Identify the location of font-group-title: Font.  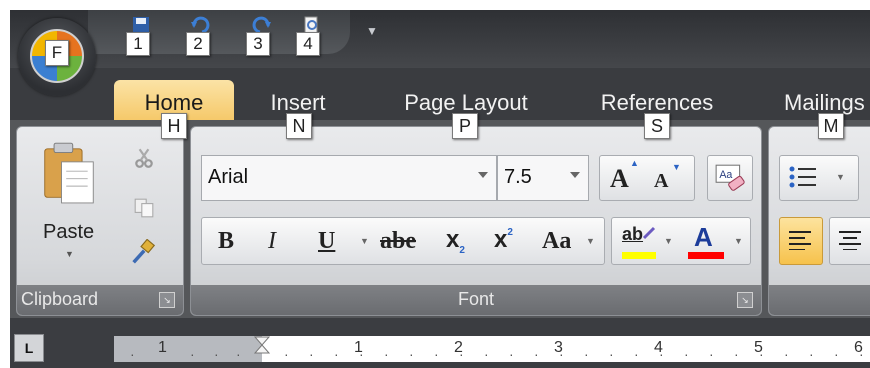
(476, 299).